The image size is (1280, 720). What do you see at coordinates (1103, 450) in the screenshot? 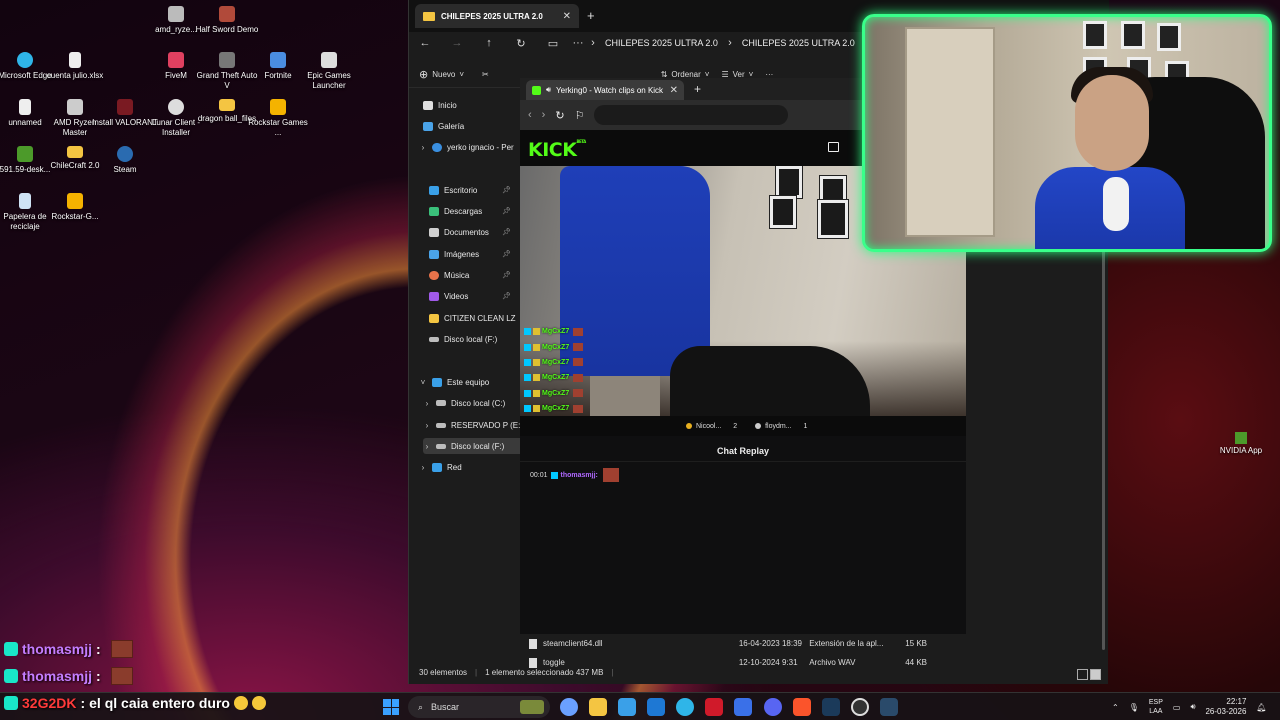
I see `vertical-scrollbar` at bounding box center [1103, 450].